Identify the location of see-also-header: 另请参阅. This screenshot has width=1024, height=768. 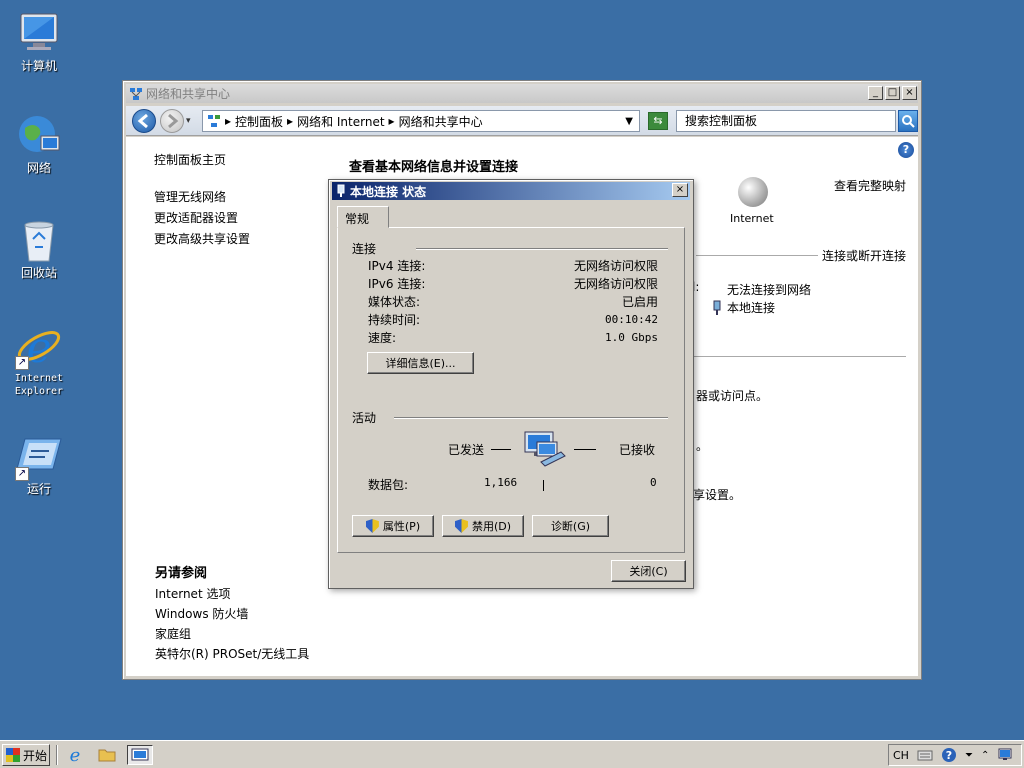
(181, 573).